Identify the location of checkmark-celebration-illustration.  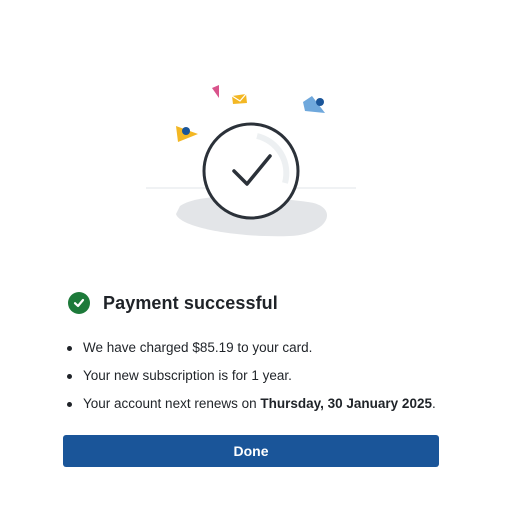
(251, 162).